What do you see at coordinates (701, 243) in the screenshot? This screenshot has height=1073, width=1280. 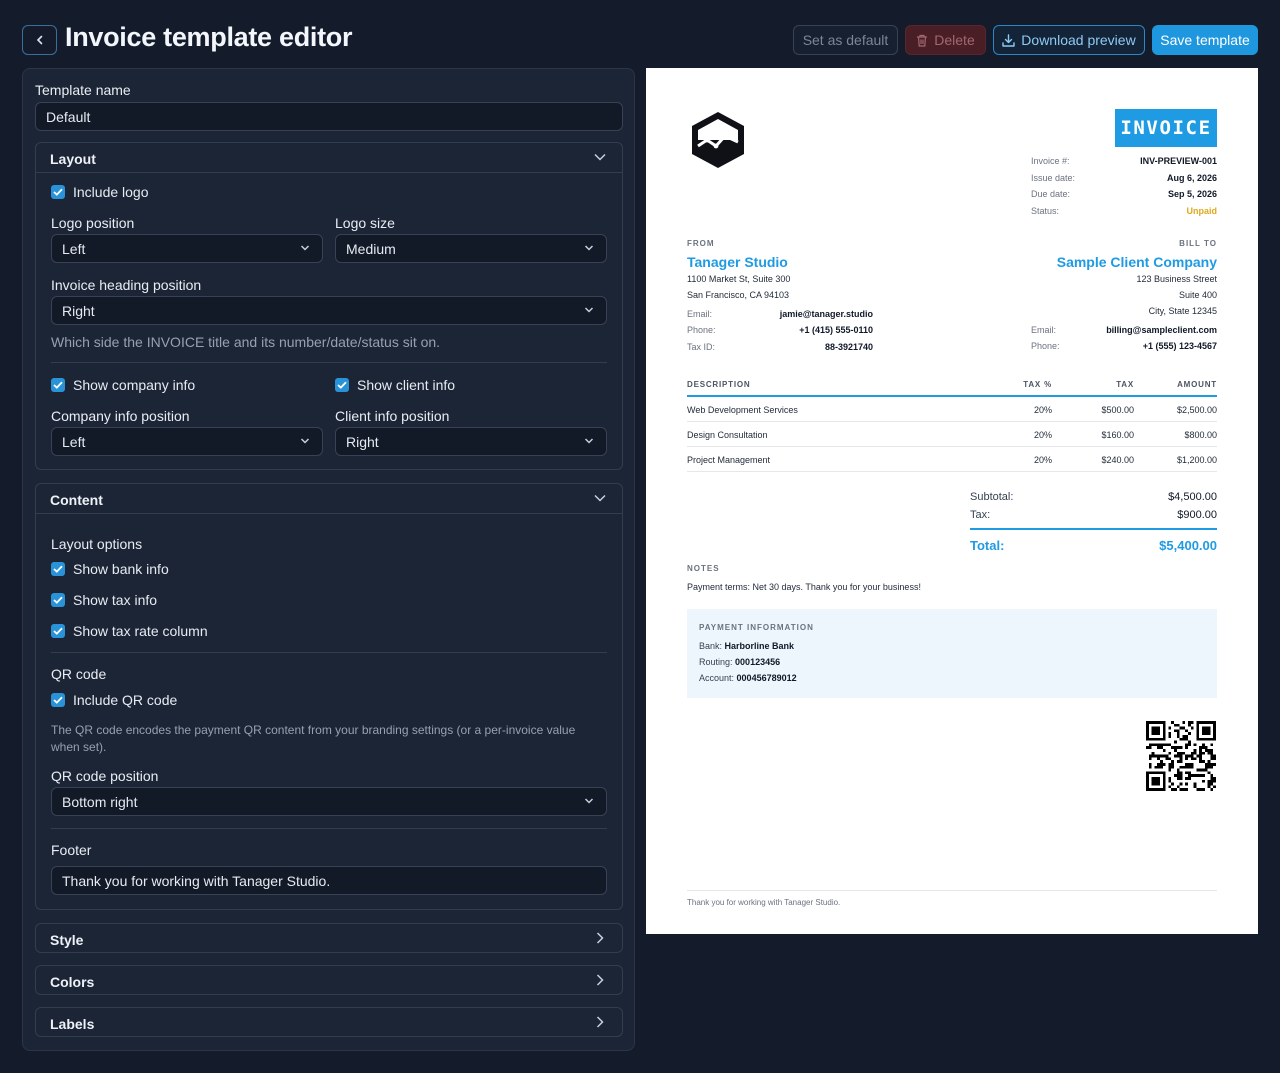 I see `from-caption: FROM` at bounding box center [701, 243].